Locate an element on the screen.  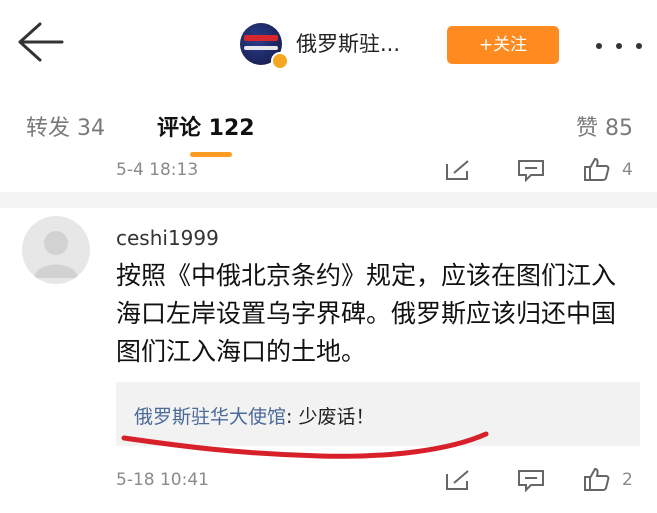
more-dots-icon is located at coordinates (619, 46).